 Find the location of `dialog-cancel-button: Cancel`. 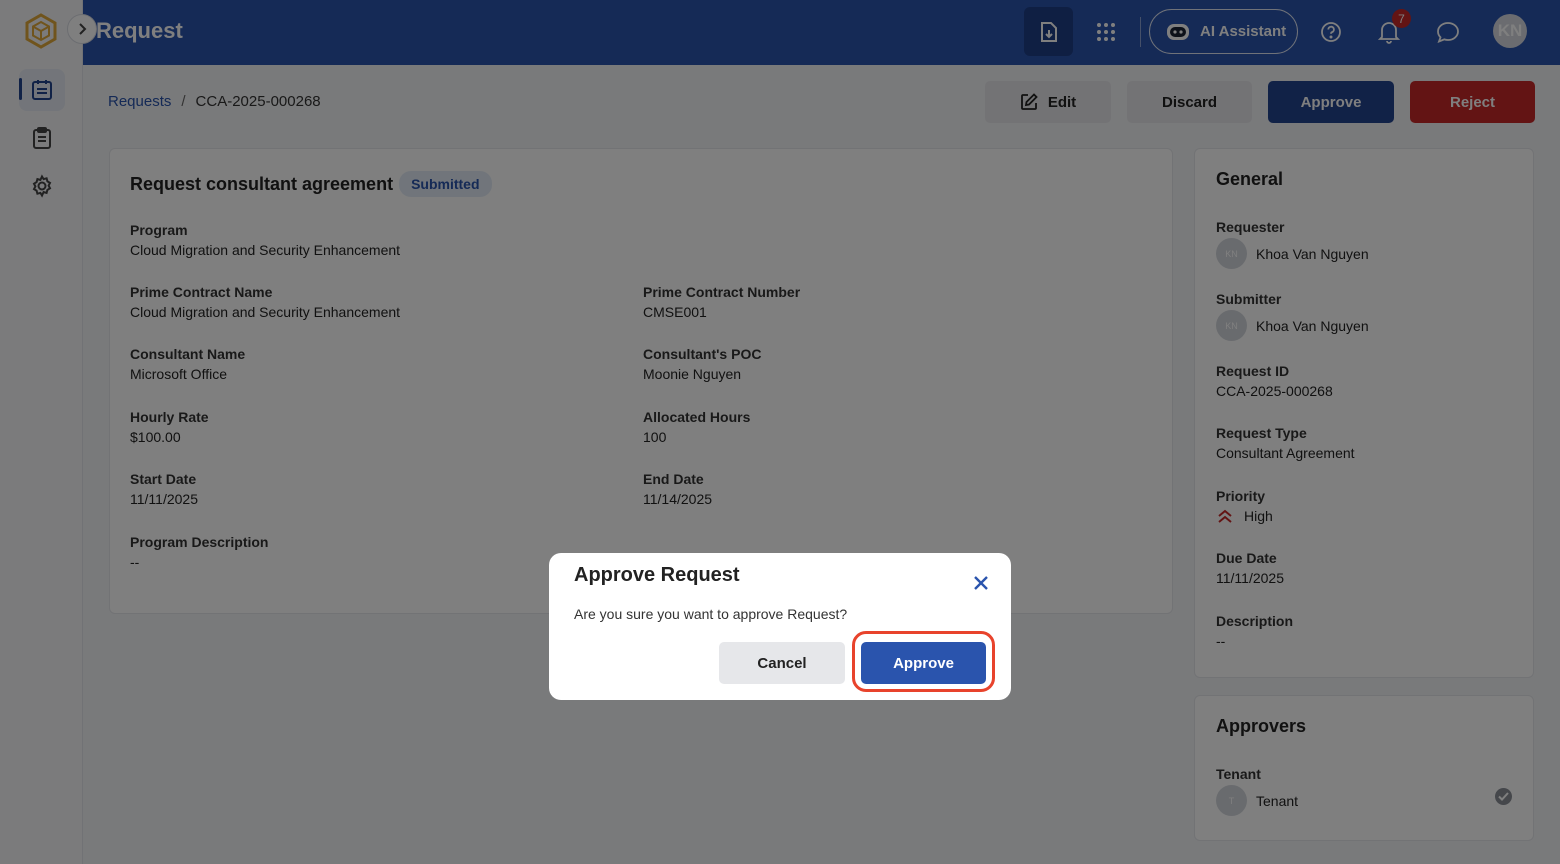

dialog-cancel-button: Cancel is located at coordinates (782, 663).